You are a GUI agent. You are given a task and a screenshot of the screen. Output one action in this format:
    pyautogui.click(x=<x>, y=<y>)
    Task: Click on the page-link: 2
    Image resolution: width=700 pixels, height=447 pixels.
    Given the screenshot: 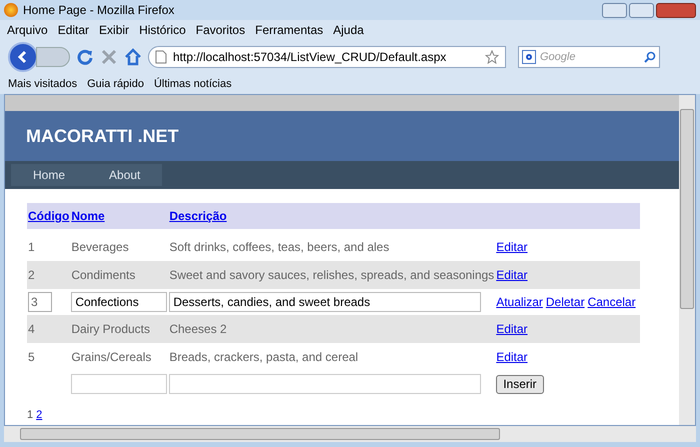 What is the action you would take?
    pyautogui.click(x=39, y=415)
    